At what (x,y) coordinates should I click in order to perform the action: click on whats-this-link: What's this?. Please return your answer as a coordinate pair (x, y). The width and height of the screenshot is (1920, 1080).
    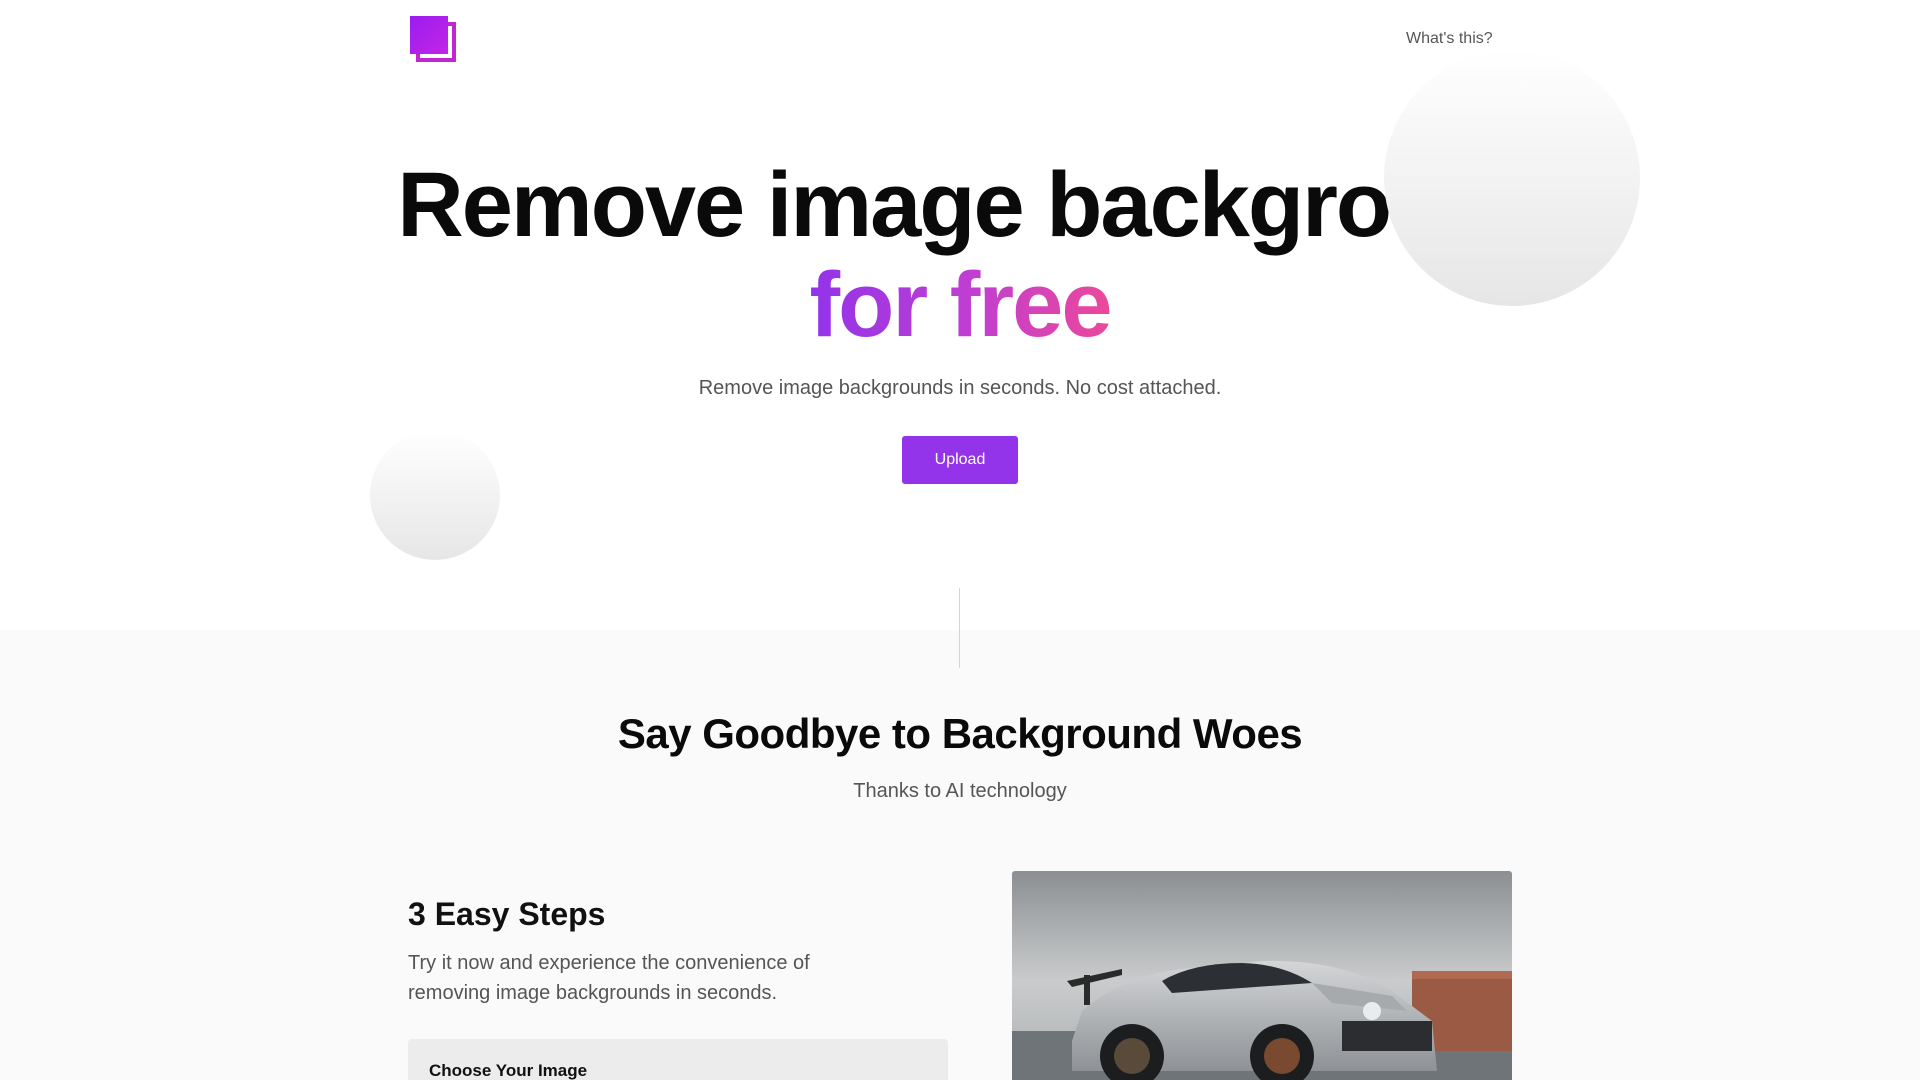
    Looking at the image, I should click on (1449, 39).